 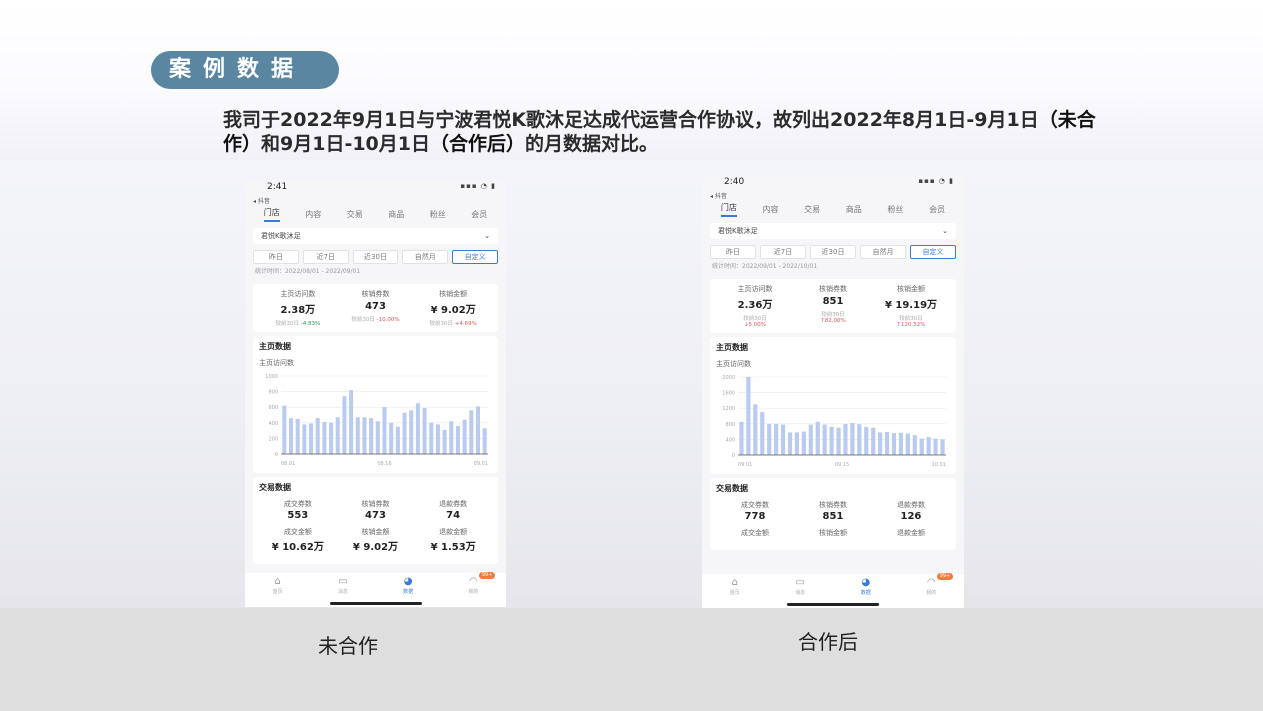 What do you see at coordinates (388, 320) in the screenshot?
I see `kpi-delta: -10.00%` at bounding box center [388, 320].